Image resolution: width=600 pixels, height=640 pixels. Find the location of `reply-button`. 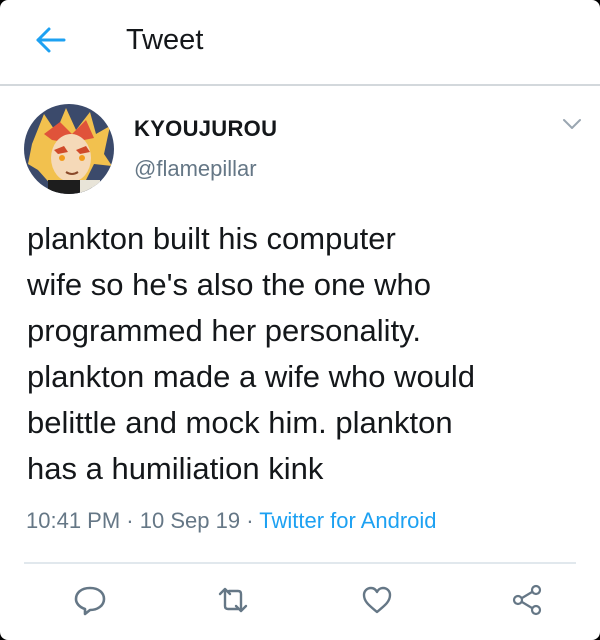

reply-button is located at coordinates (90, 600).